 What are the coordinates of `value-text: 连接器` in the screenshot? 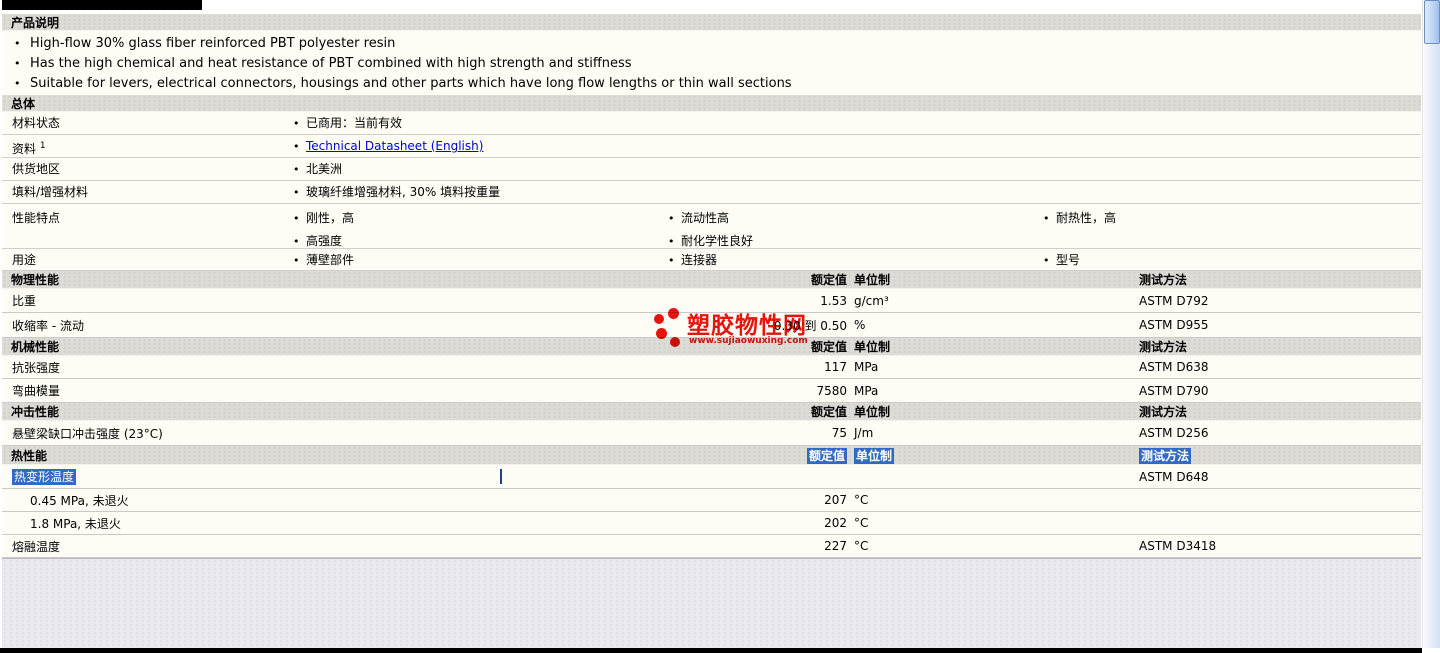 It's located at (699, 260).